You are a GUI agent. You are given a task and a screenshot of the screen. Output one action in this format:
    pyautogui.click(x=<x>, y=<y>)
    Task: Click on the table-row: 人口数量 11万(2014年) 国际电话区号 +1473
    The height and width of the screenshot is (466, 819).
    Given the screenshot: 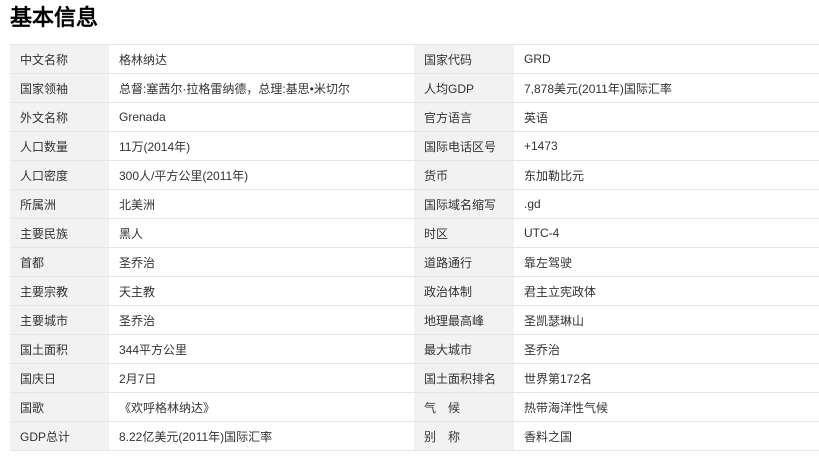 What is the action you would take?
    pyautogui.click(x=414, y=146)
    